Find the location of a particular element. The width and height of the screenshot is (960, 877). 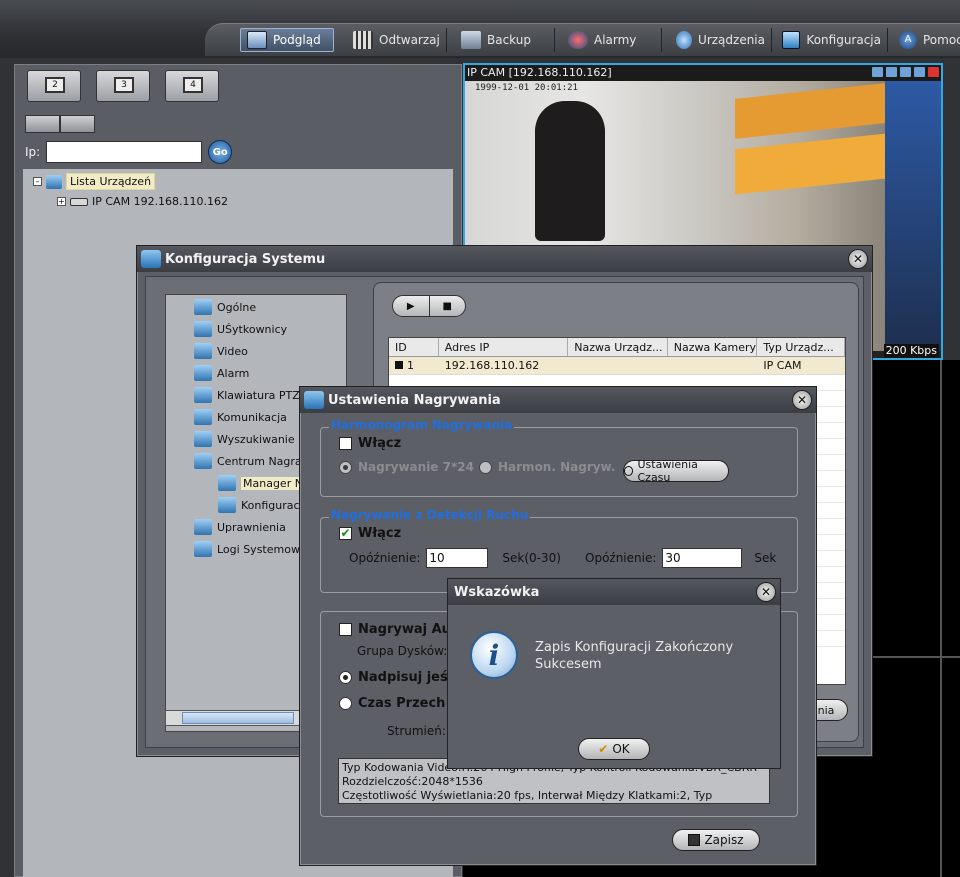

schedule-enable: Włącz is located at coordinates (370, 443).